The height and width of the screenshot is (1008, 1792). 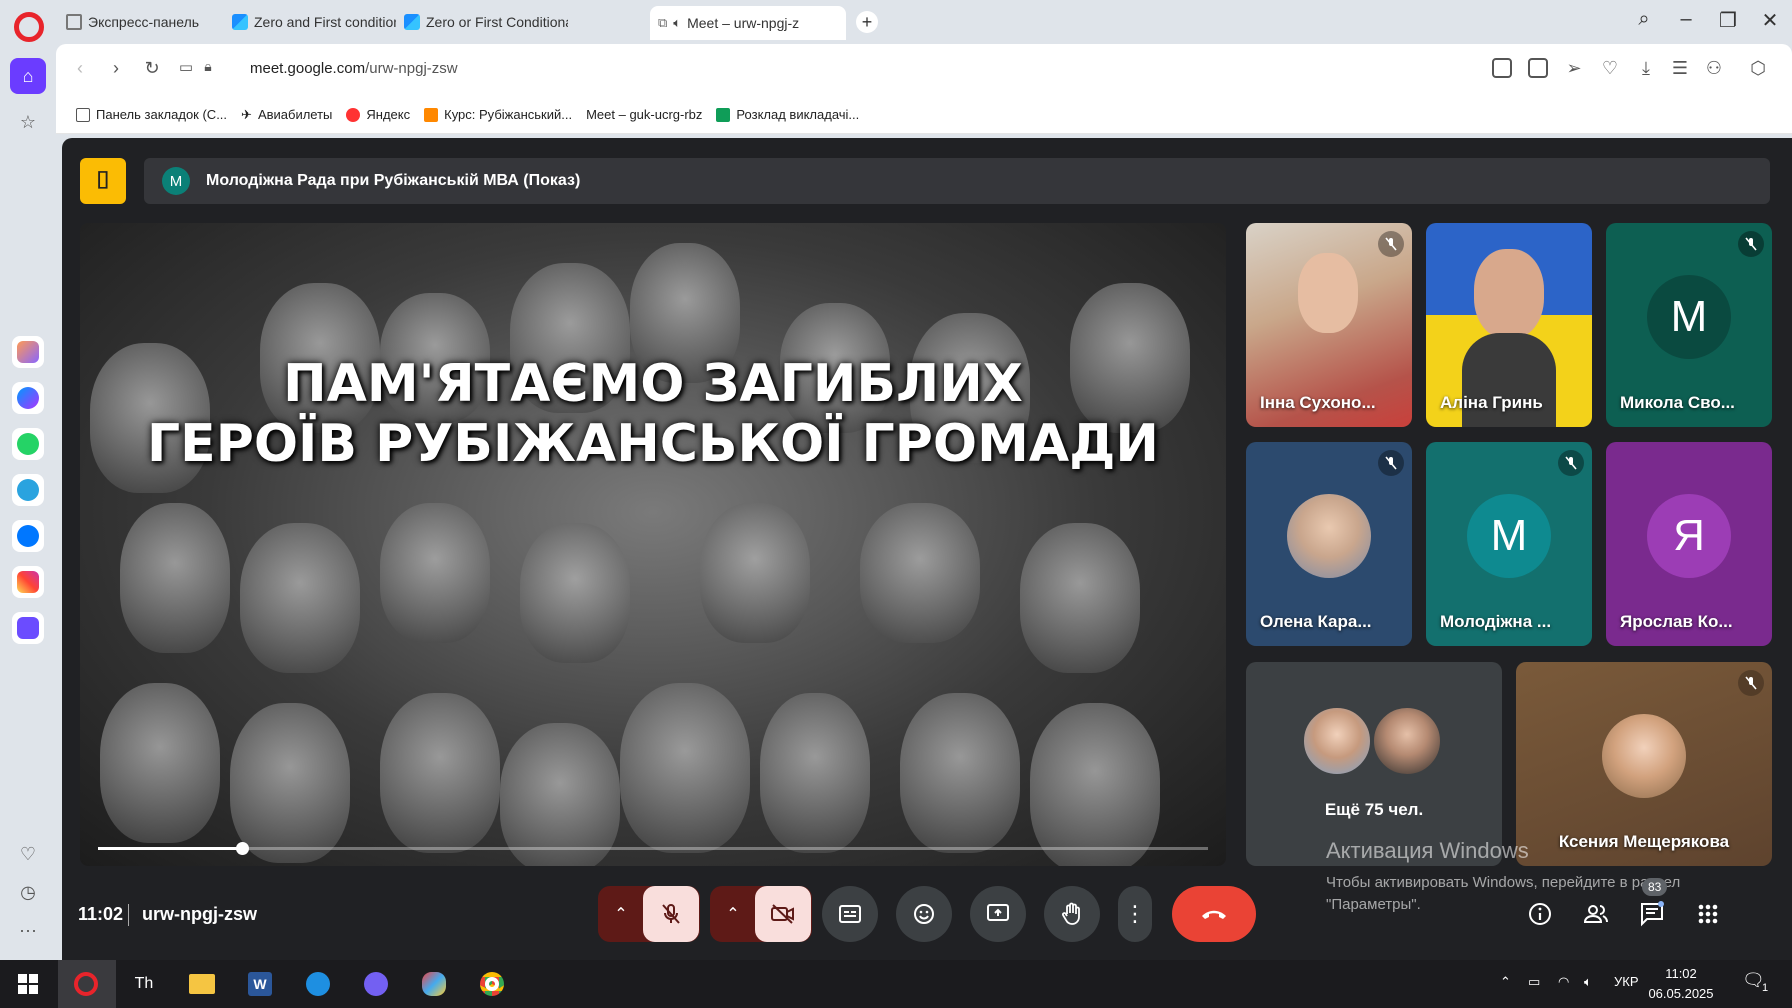 I want to click on tab-zero-first-conditional: Zero and First conditional, so click(x=310, y=22).